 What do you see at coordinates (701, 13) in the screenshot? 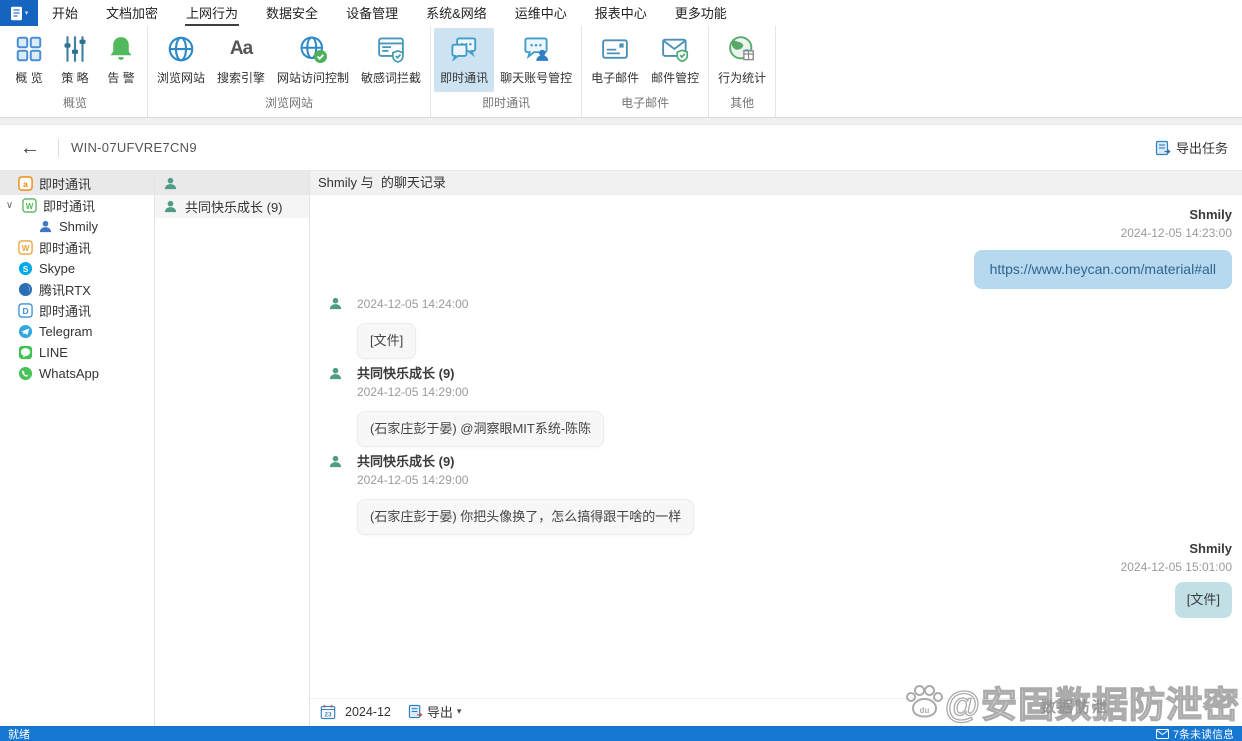
I see `tab-more-features: 更多功能` at bounding box center [701, 13].